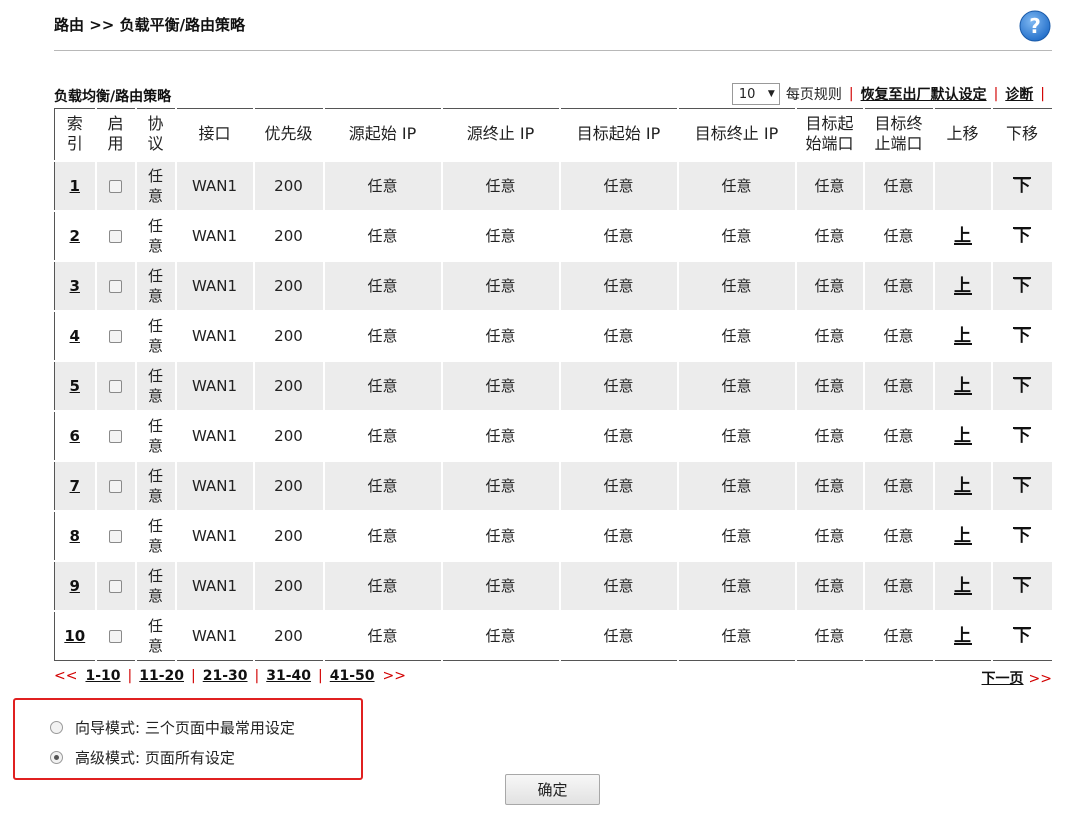  I want to click on table-row: 10 任意 WAN1 200 任意 任意 任意 任意 任意 任意上下, so click(554, 635).